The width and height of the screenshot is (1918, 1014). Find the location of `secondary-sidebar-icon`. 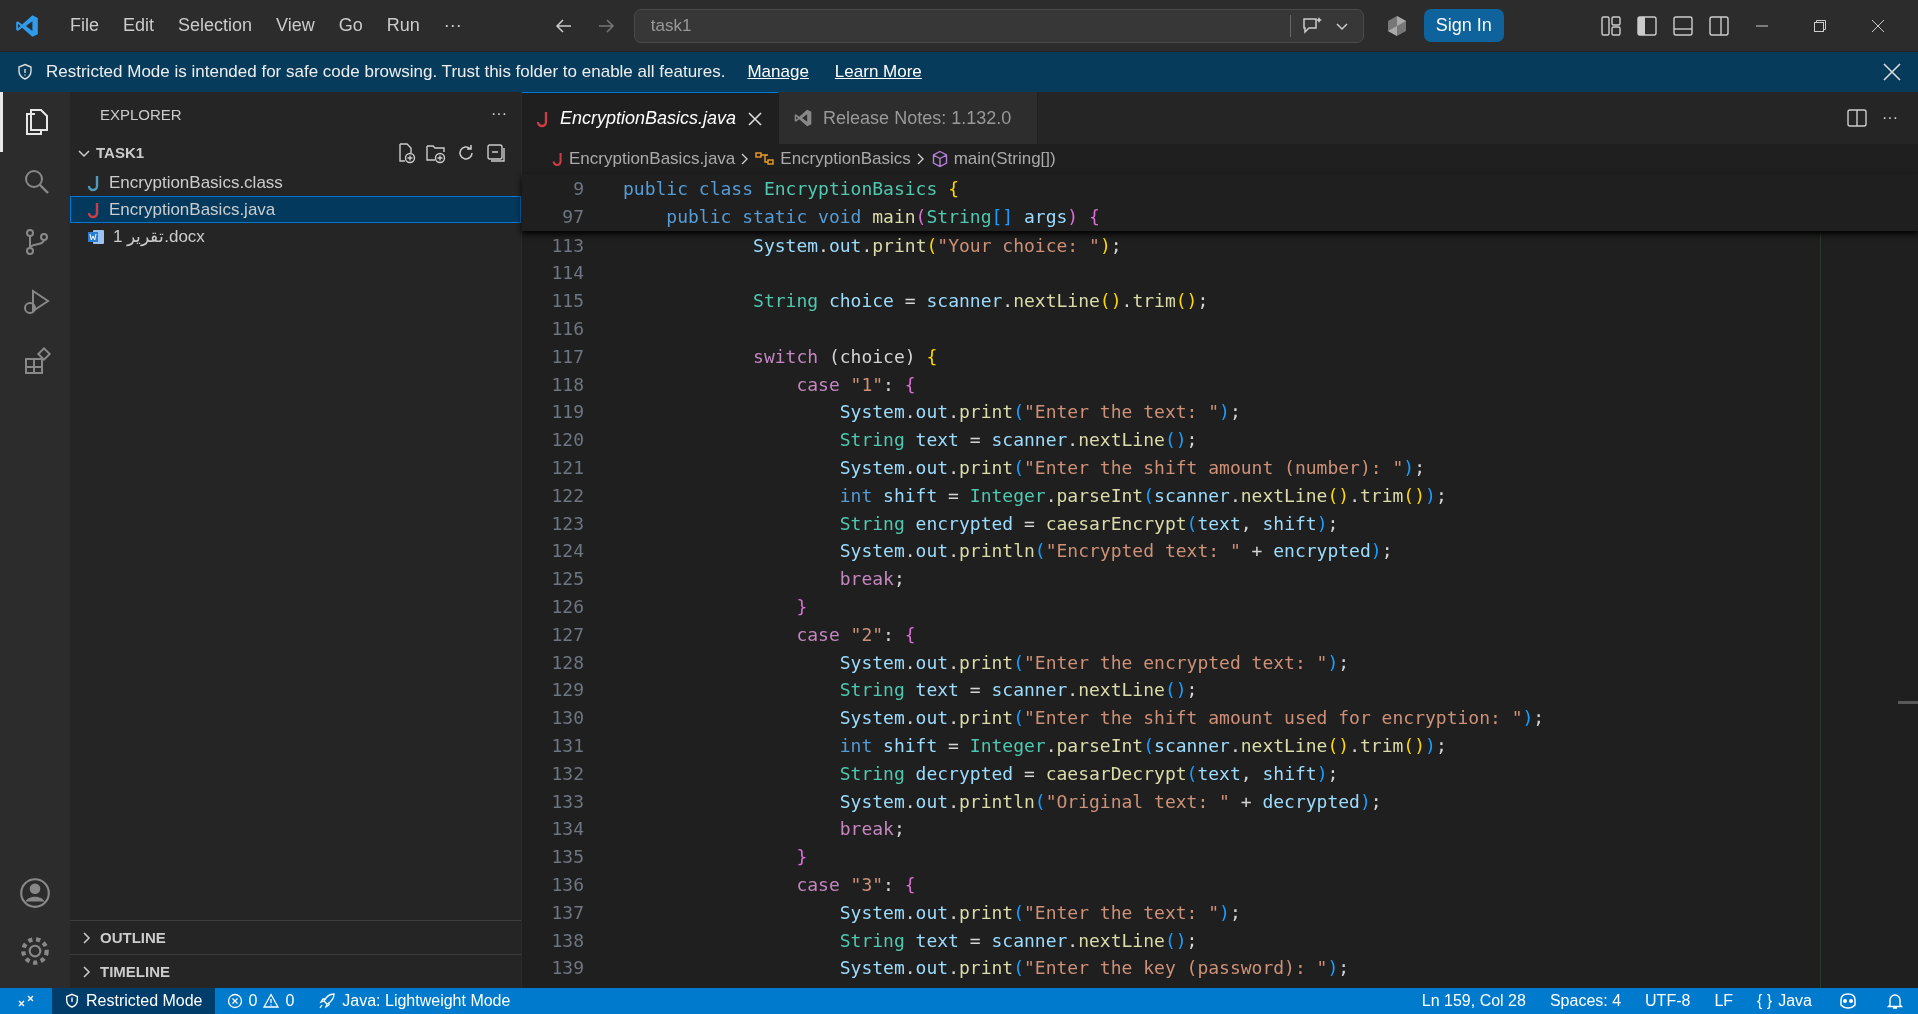

secondary-sidebar-icon is located at coordinates (1718, 25).